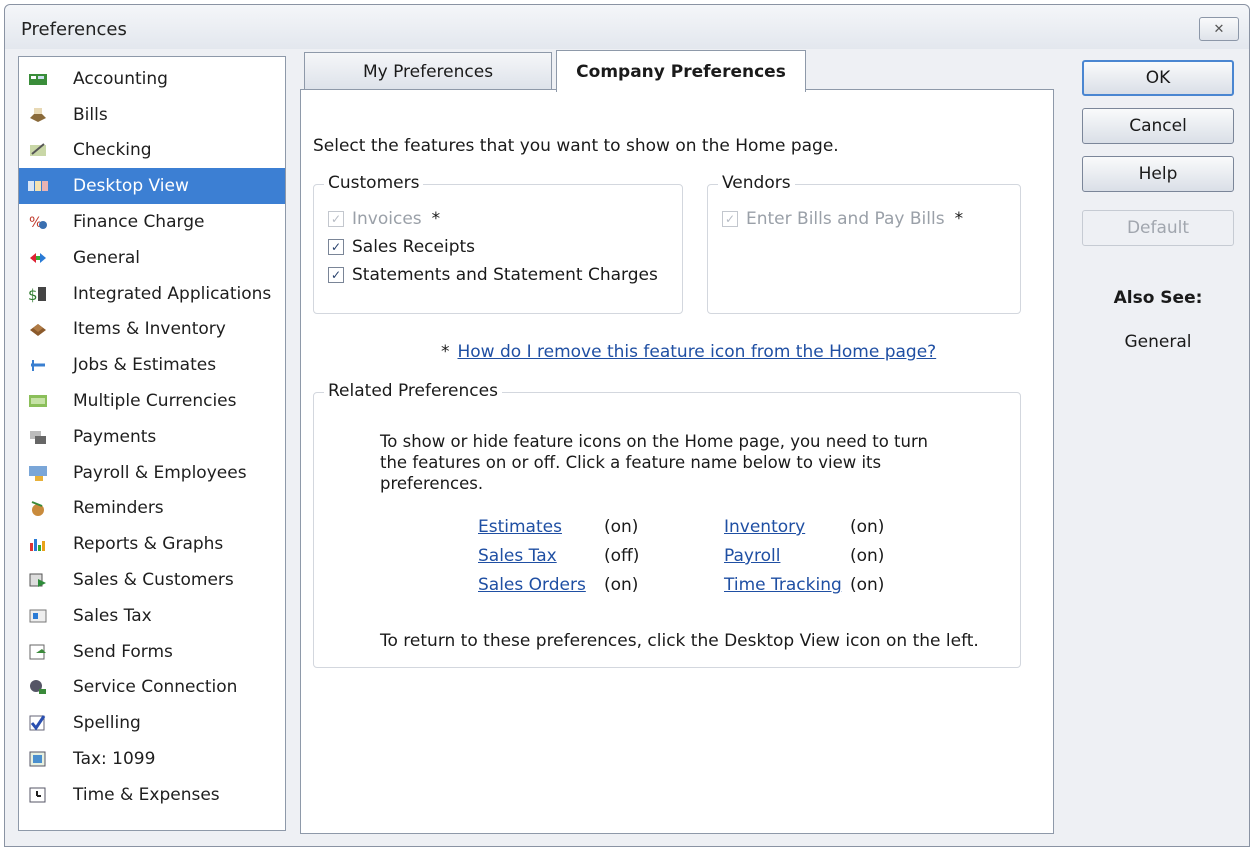 Image resolution: width=1254 pixels, height=851 pixels. I want to click on related-preferences-title: Related Preferences, so click(413, 391).